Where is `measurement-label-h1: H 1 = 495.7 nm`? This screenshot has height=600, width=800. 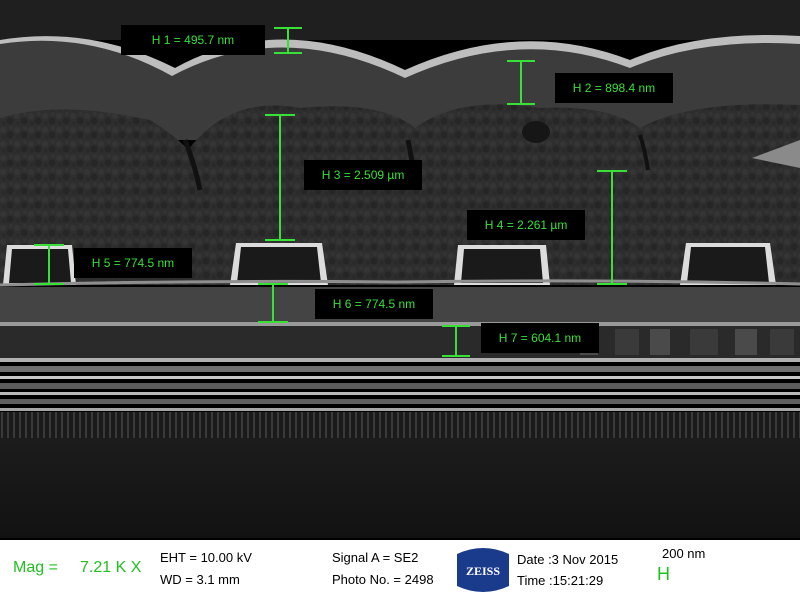 measurement-label-h1: H 1 = 495.7 nm is located at coordinates (193, 40).